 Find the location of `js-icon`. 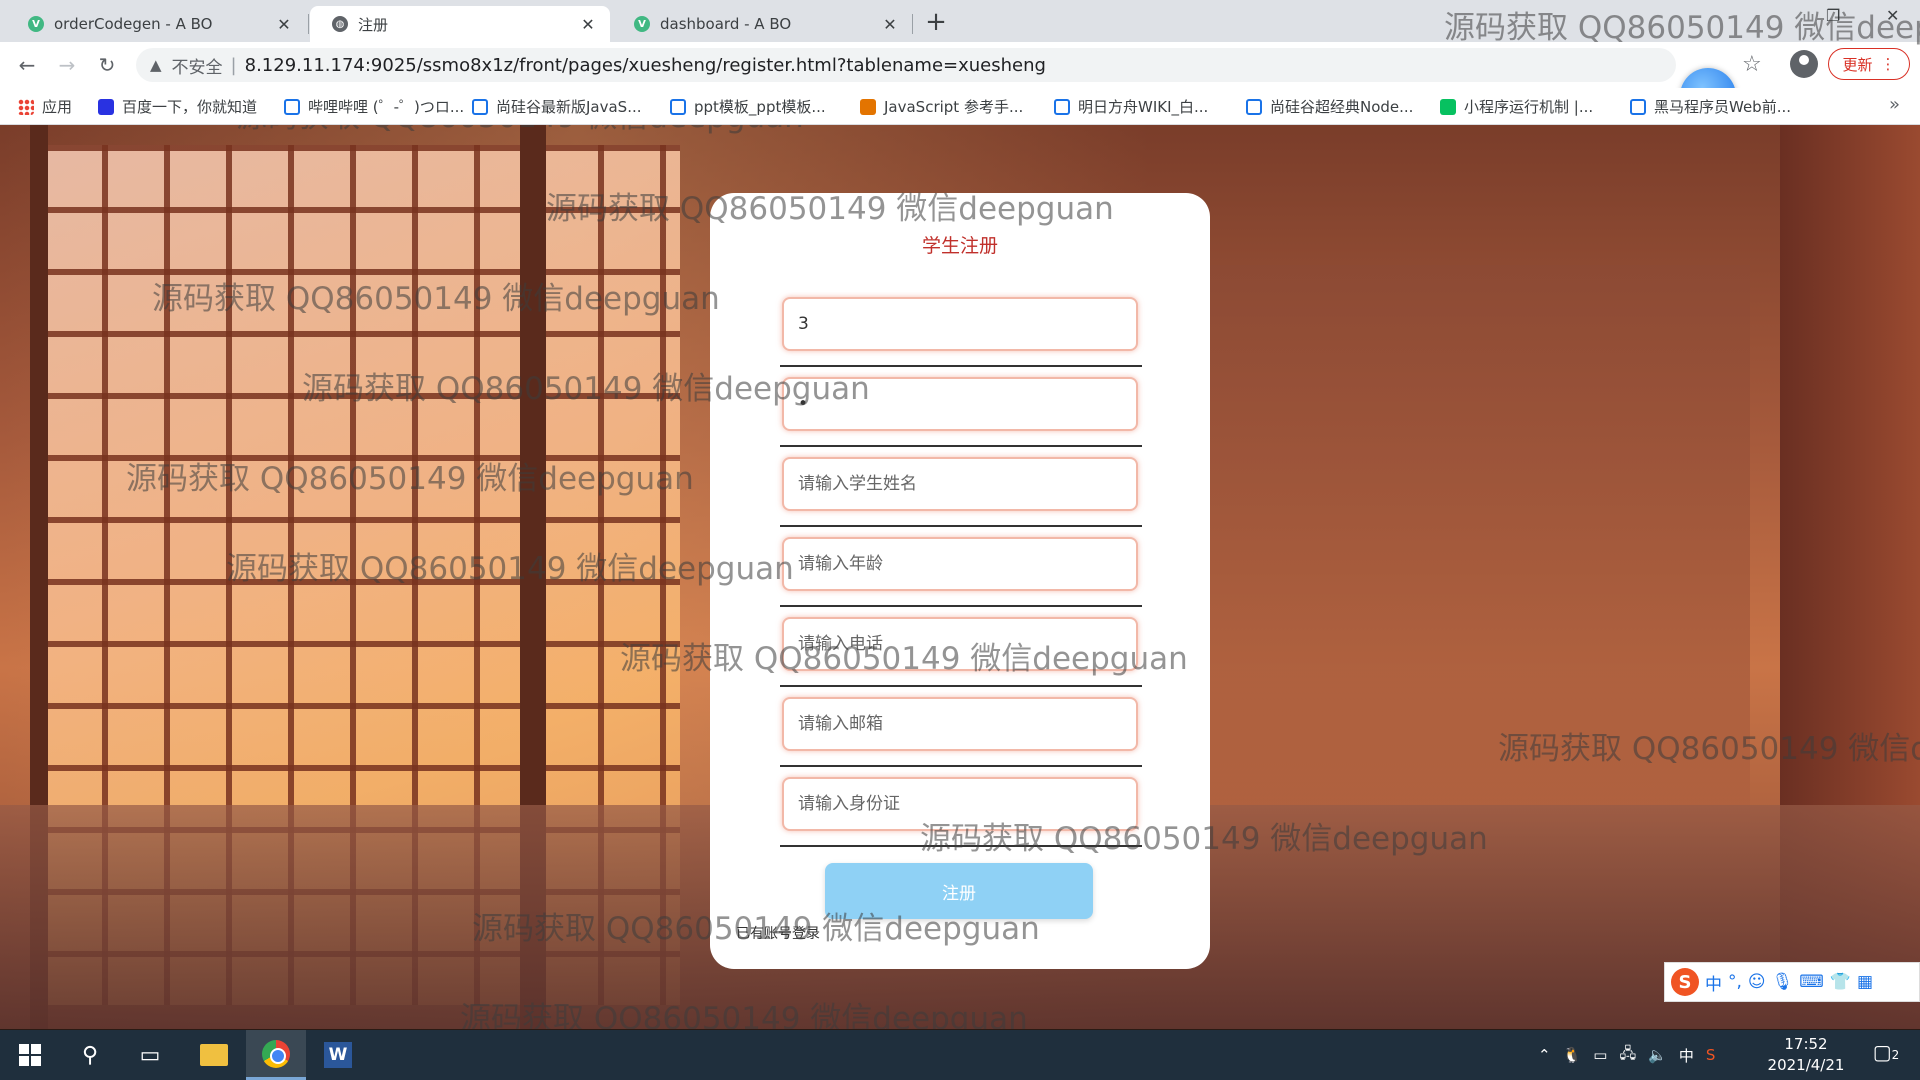

js-icon is located at coordinates (868, 106).